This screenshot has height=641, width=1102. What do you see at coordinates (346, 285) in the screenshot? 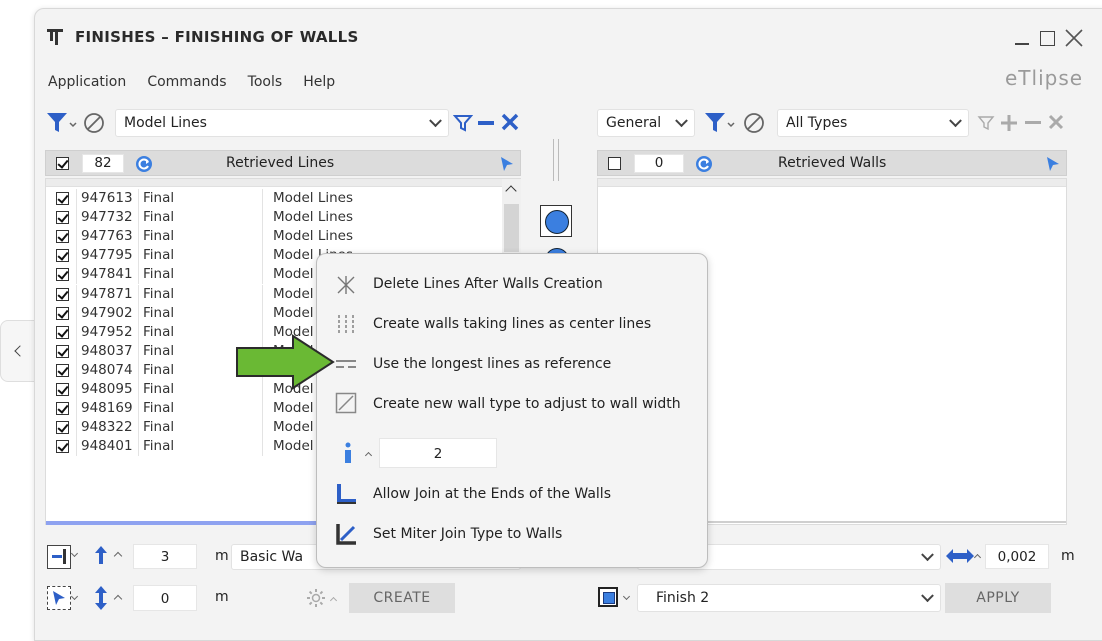
I see `delete-lines-icon` at bounding box center [346, 285].